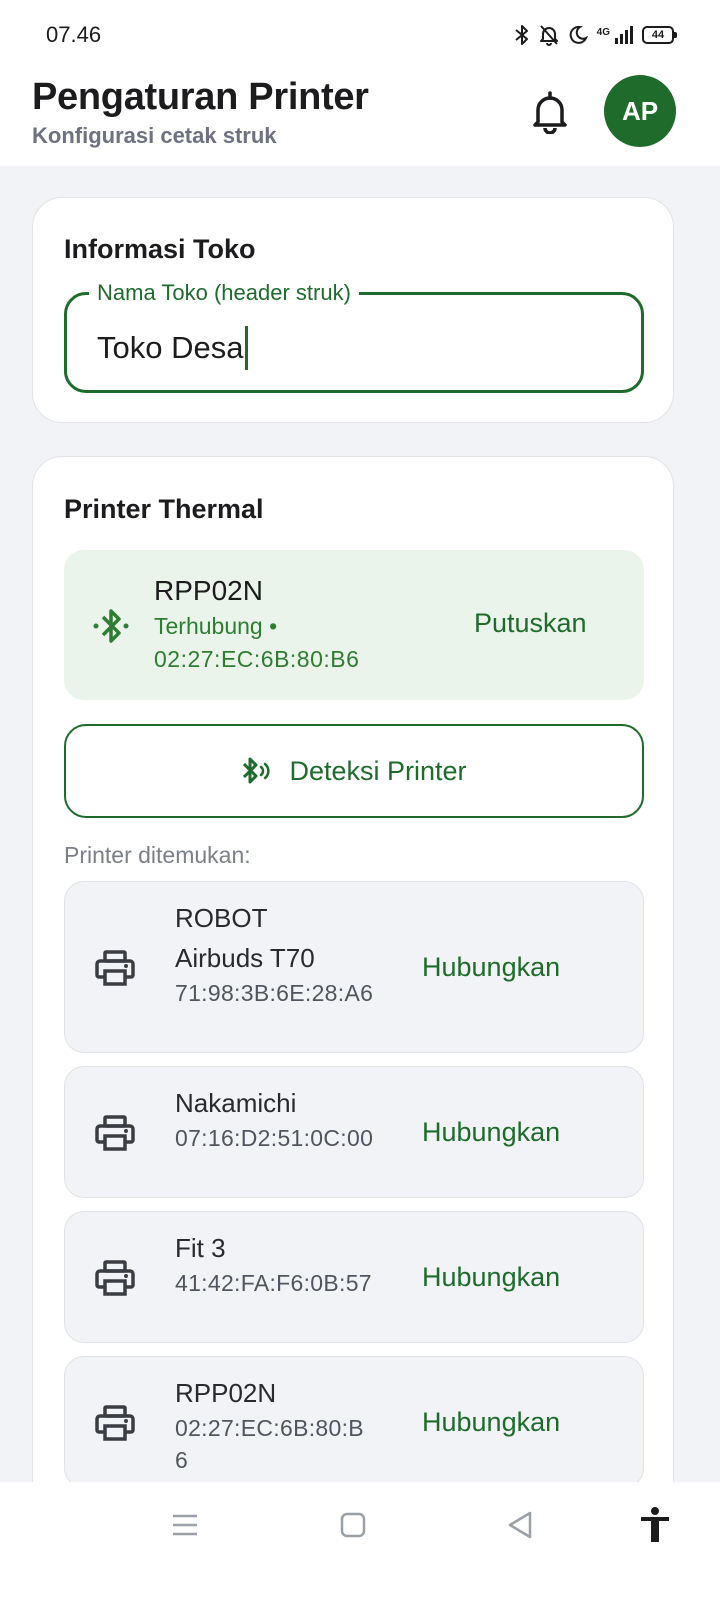  I want to click on back-icon, so click(520, 1525).